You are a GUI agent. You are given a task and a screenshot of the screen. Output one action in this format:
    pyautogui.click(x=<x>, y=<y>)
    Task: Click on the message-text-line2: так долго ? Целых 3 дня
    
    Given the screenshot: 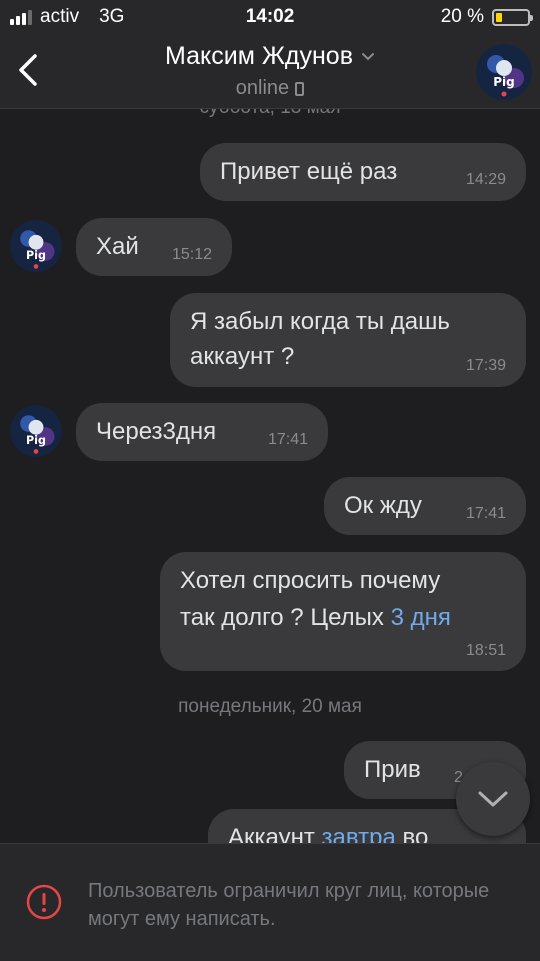 What is the action you would take?
    pyautogui.click(x=315, y=618)
    